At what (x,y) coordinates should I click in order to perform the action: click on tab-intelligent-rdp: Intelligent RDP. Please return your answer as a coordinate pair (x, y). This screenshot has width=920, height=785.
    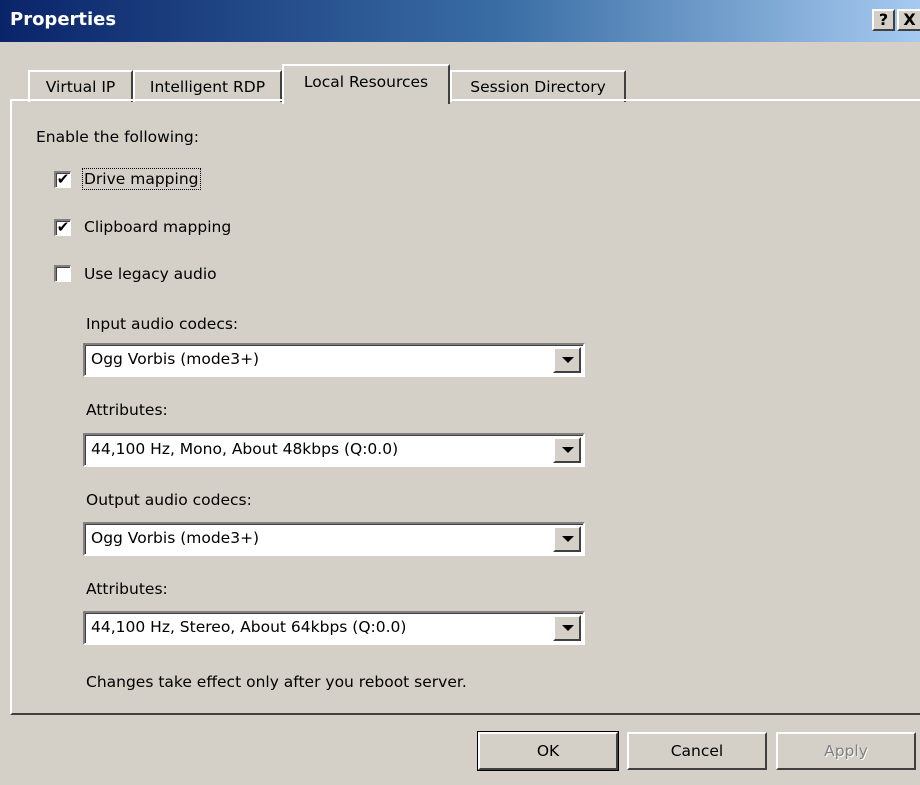
    Looking at the image, I should click on (207, 86).